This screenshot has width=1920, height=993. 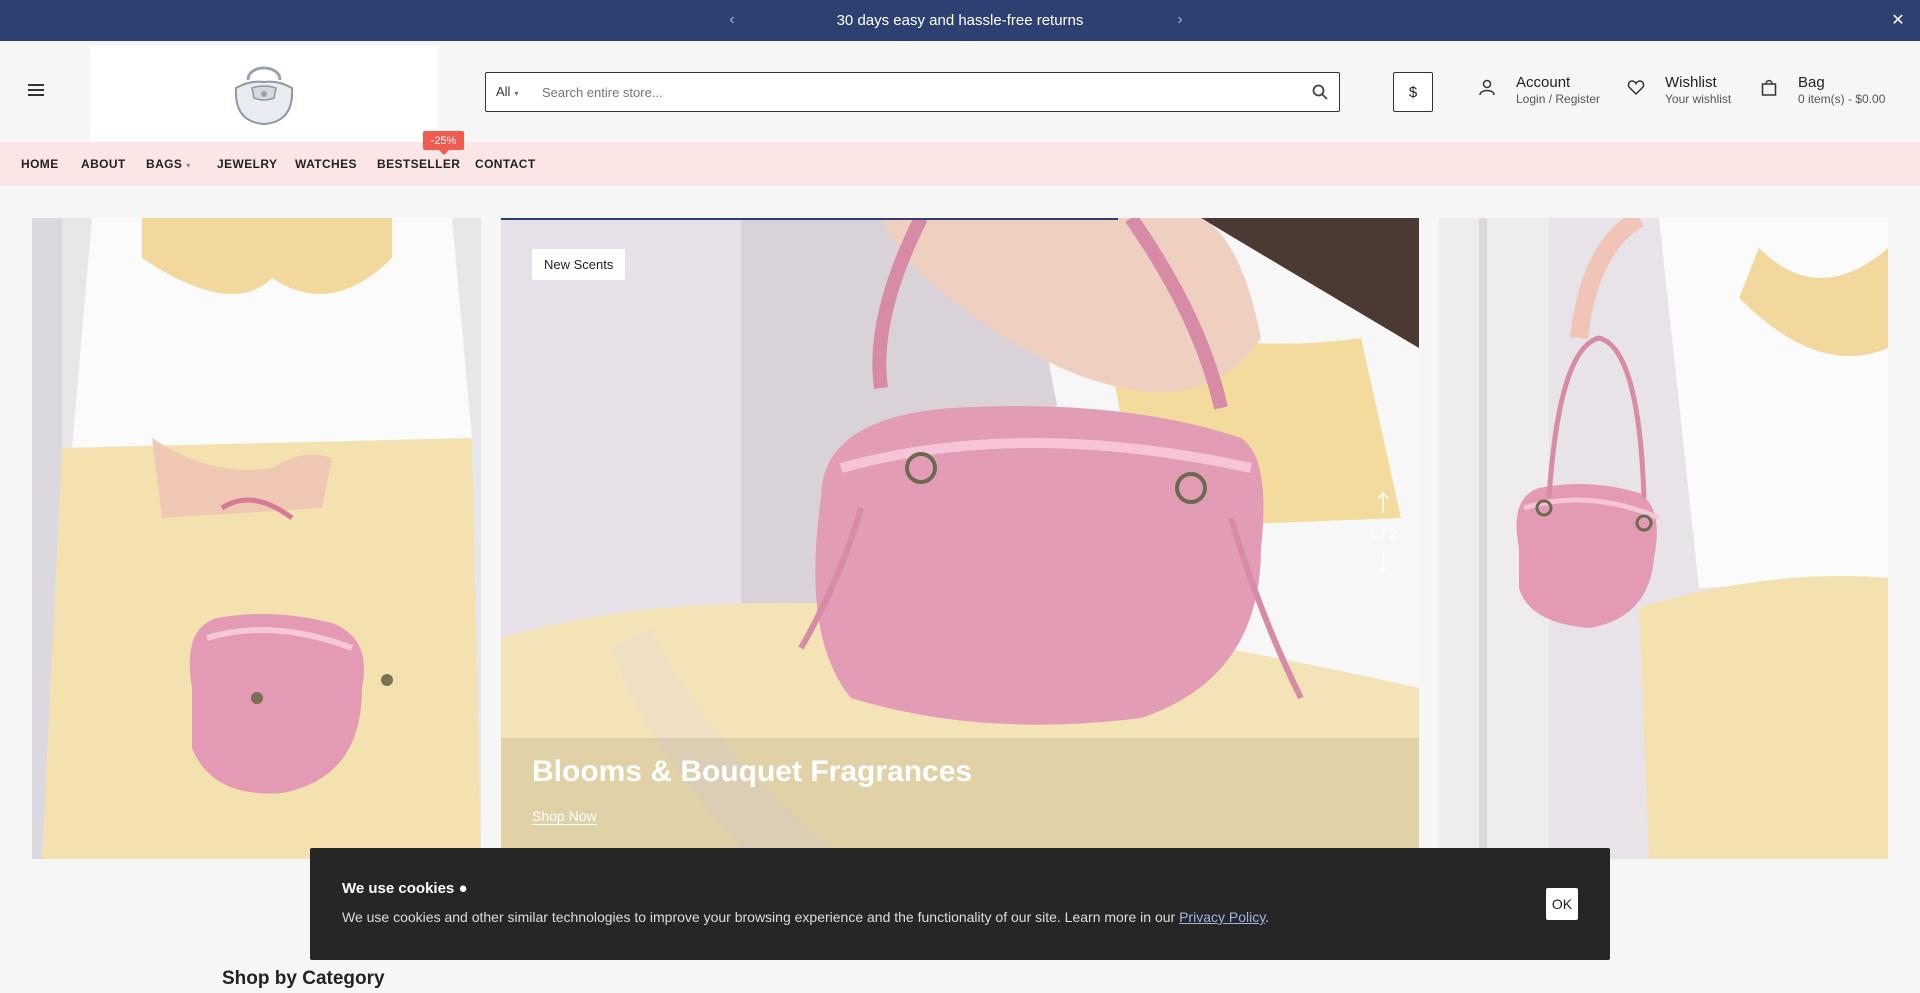 I want to click on chevron-right-icon: ›, so click(x=1180, y=19).